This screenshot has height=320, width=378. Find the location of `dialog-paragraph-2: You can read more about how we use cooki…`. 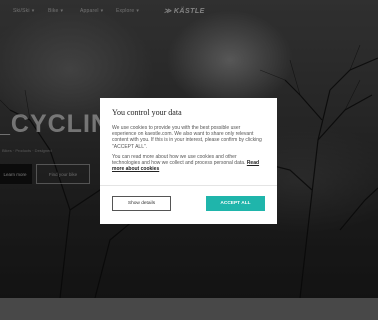

dialog-paragraph-2: You can read more about how we use cooki… is located at coordinates (188, 163).